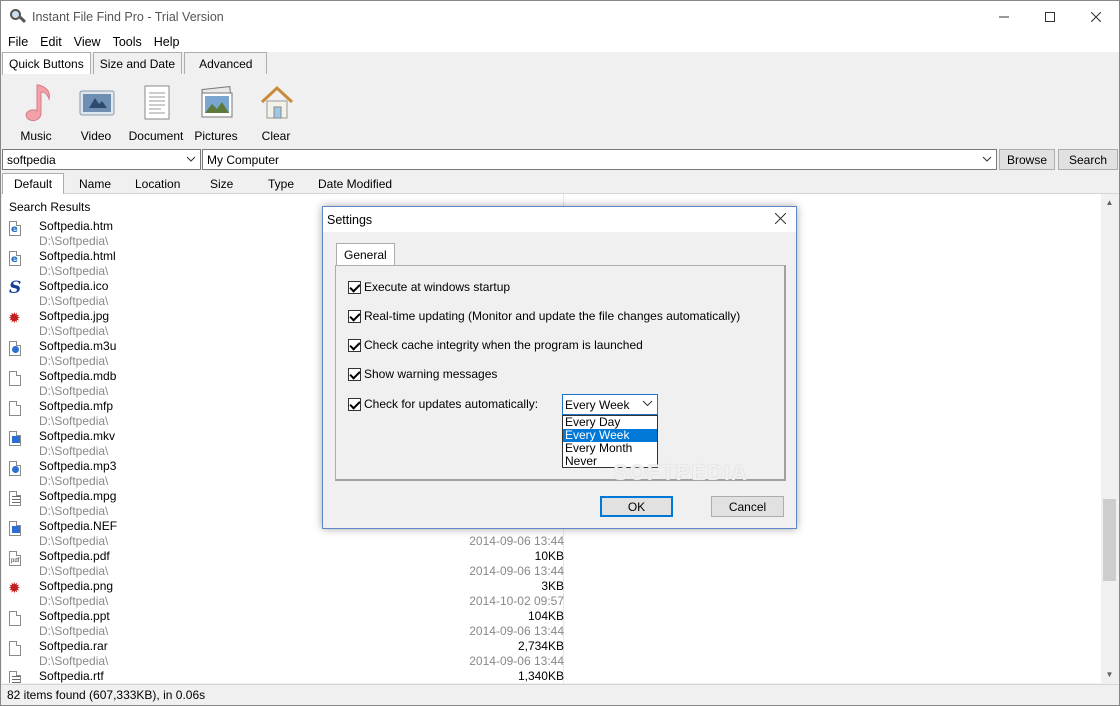  I want to click on clear-label: Clear, so click(276, 136).